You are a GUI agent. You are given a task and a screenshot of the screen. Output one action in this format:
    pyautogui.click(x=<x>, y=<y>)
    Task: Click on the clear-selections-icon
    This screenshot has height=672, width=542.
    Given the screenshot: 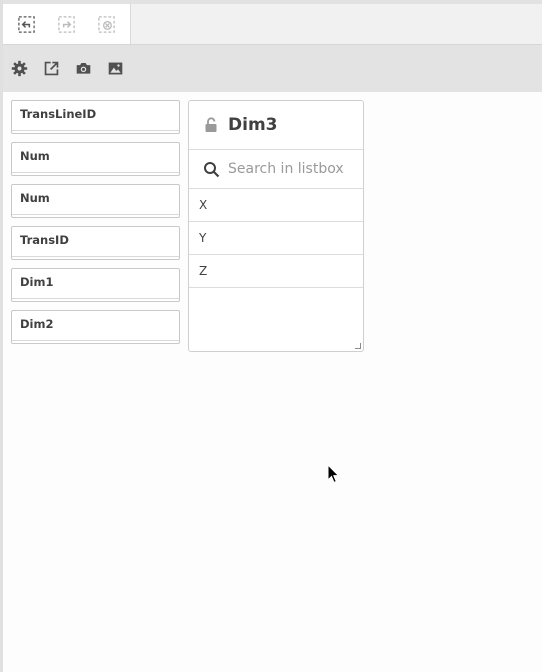 What is the action you would take?
    pyautogui.click(x=106, y=24)
    